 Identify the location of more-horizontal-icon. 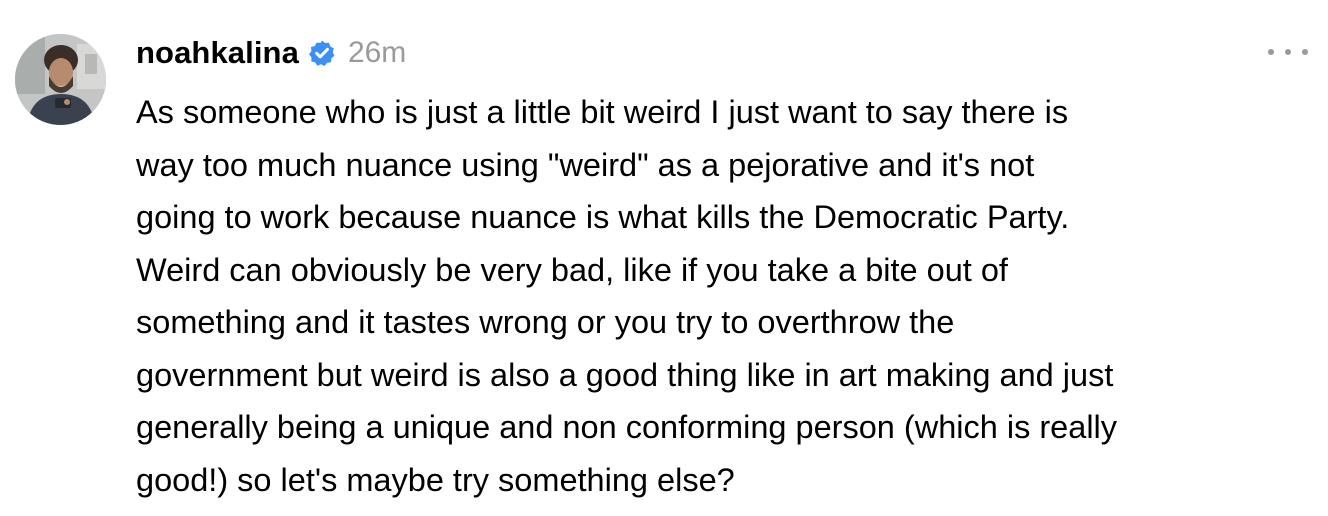
(1288, 52).